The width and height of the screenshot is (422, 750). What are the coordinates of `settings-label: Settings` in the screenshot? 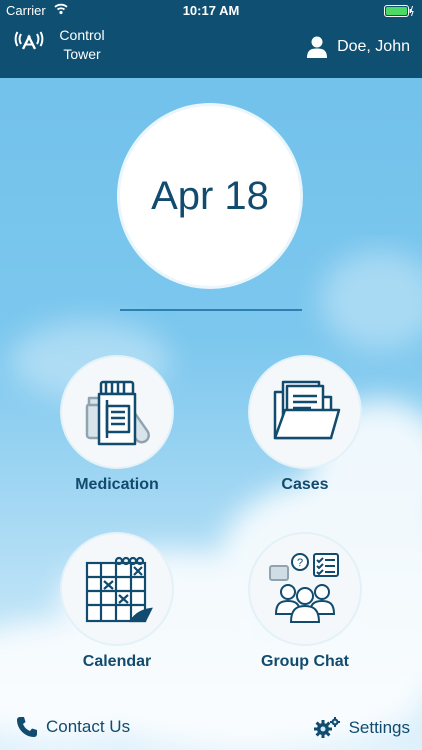 It's located at (379, 727).